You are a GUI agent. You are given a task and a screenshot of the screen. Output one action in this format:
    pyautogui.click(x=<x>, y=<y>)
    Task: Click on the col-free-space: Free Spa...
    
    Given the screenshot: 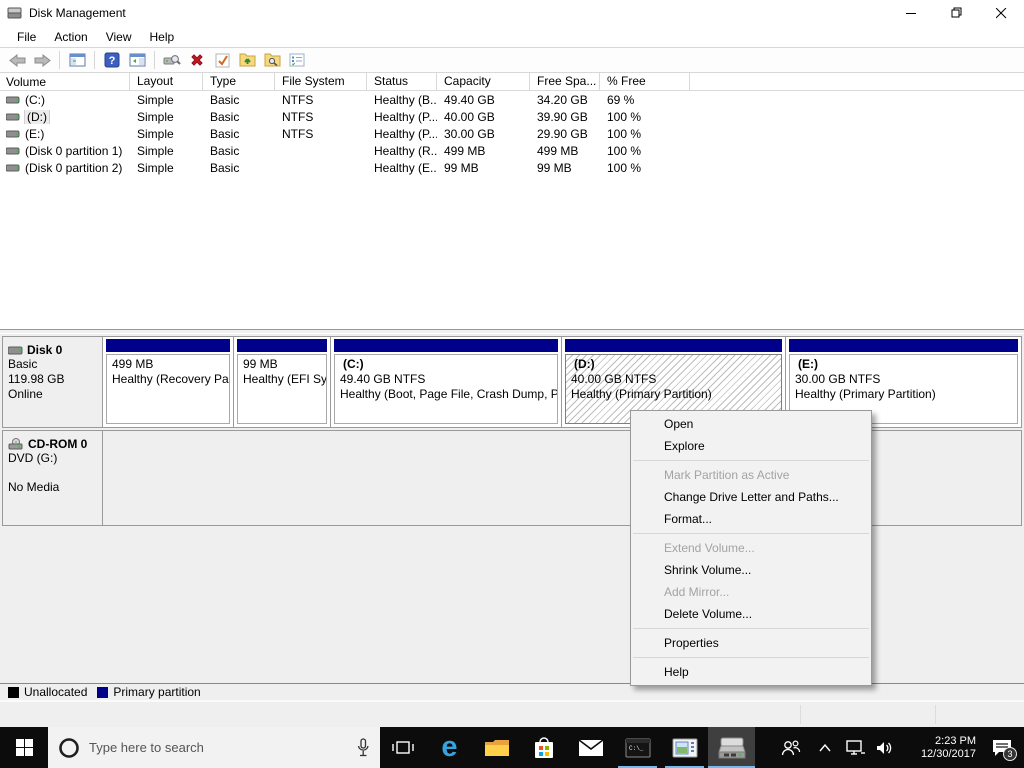 What is the action you would take?
    pyautogui.click(x=565, y=81)
    